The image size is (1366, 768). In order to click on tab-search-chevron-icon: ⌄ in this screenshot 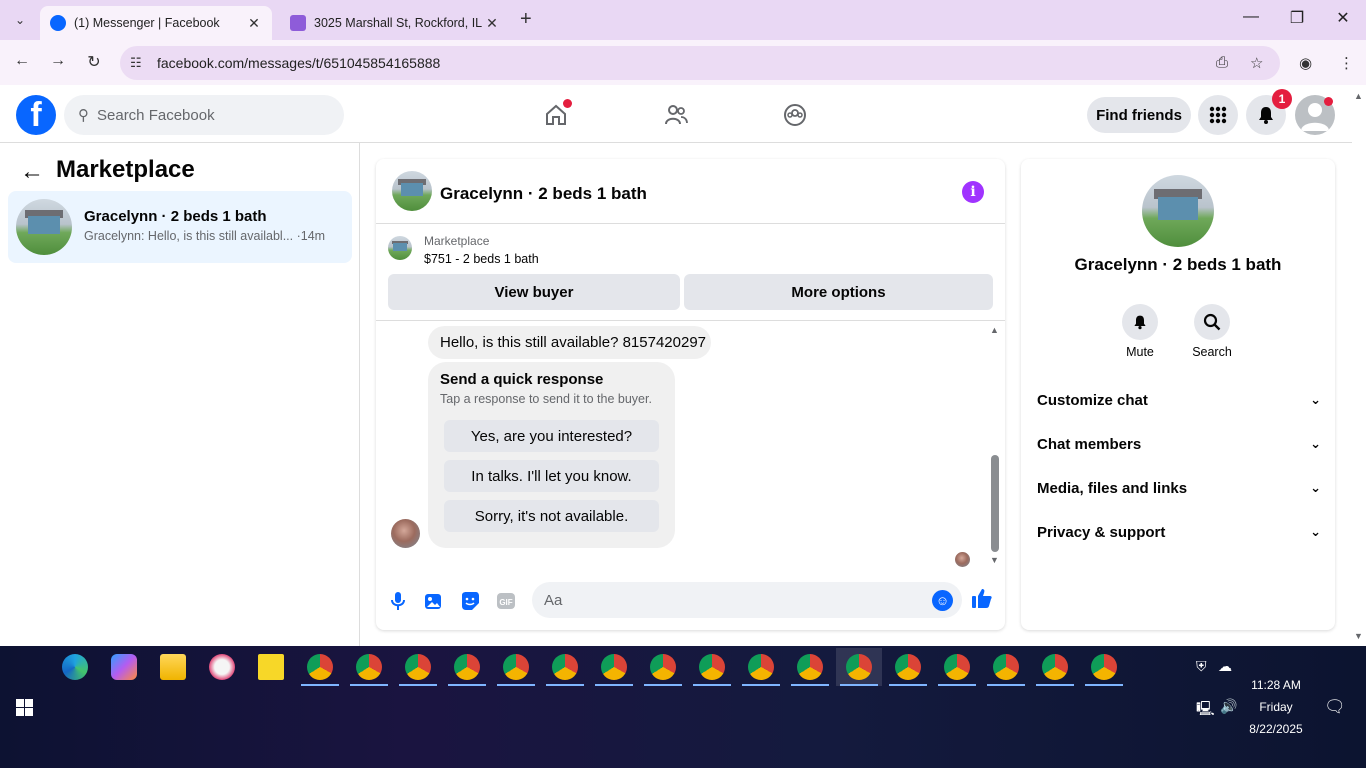, I will do `click(20, 20)`.